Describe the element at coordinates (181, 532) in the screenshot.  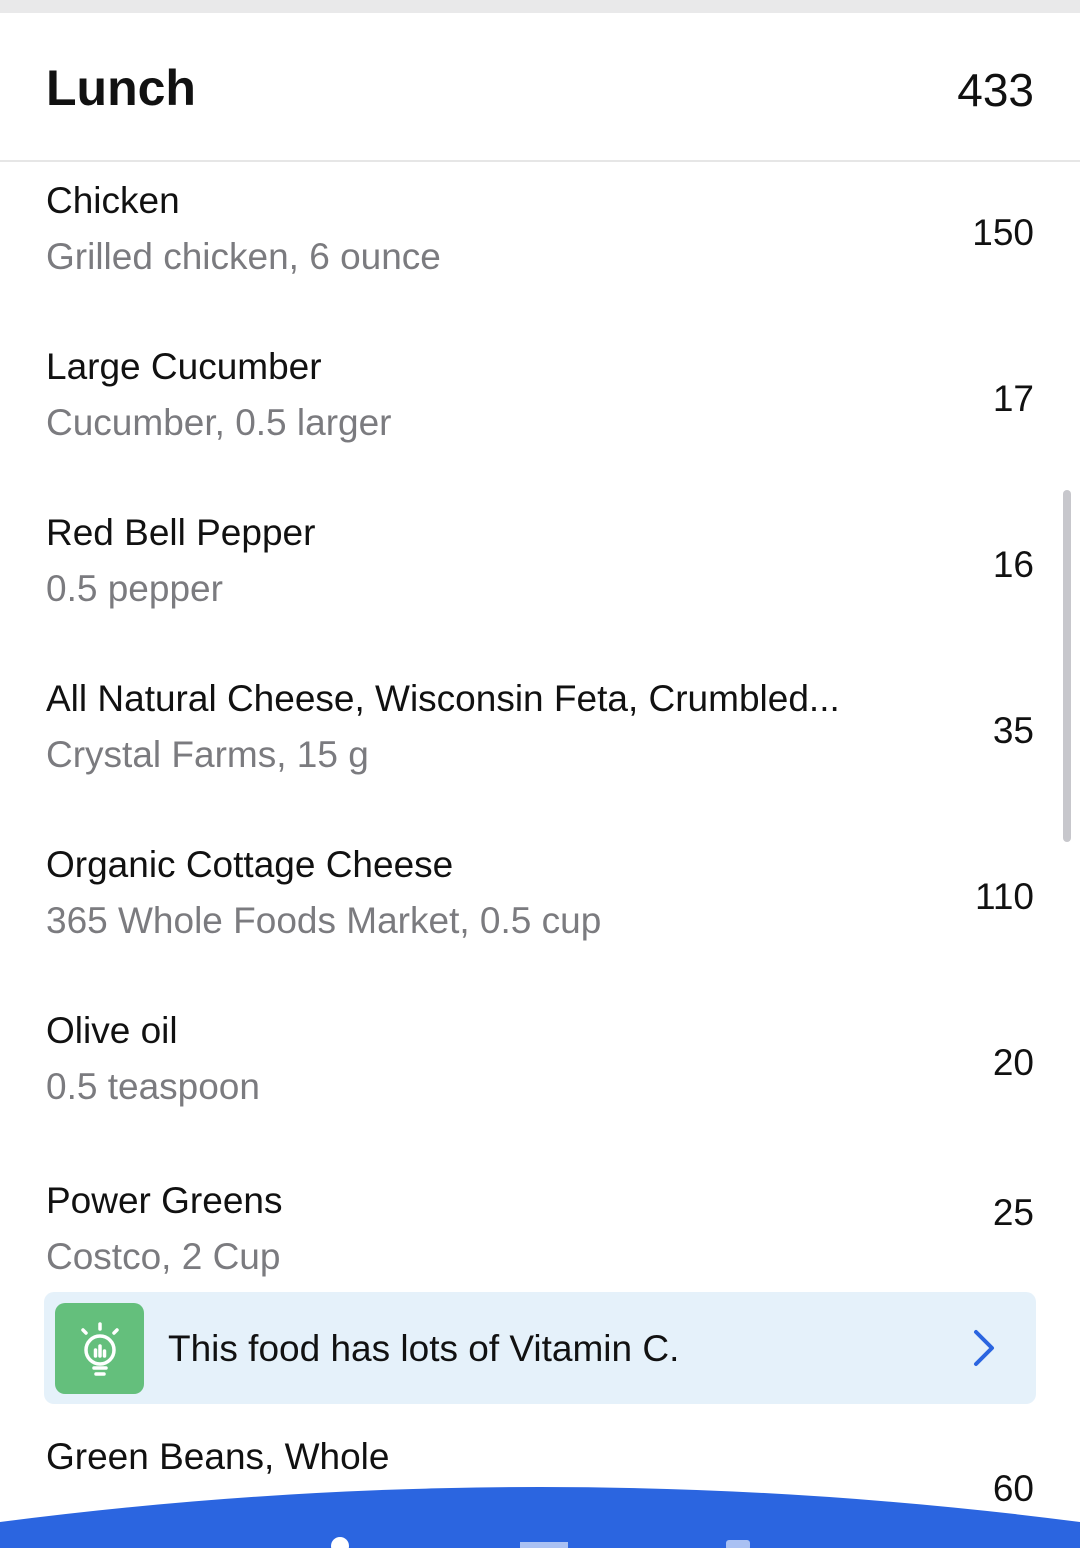
I see `food-name: Red Bell Pepper` at that location.